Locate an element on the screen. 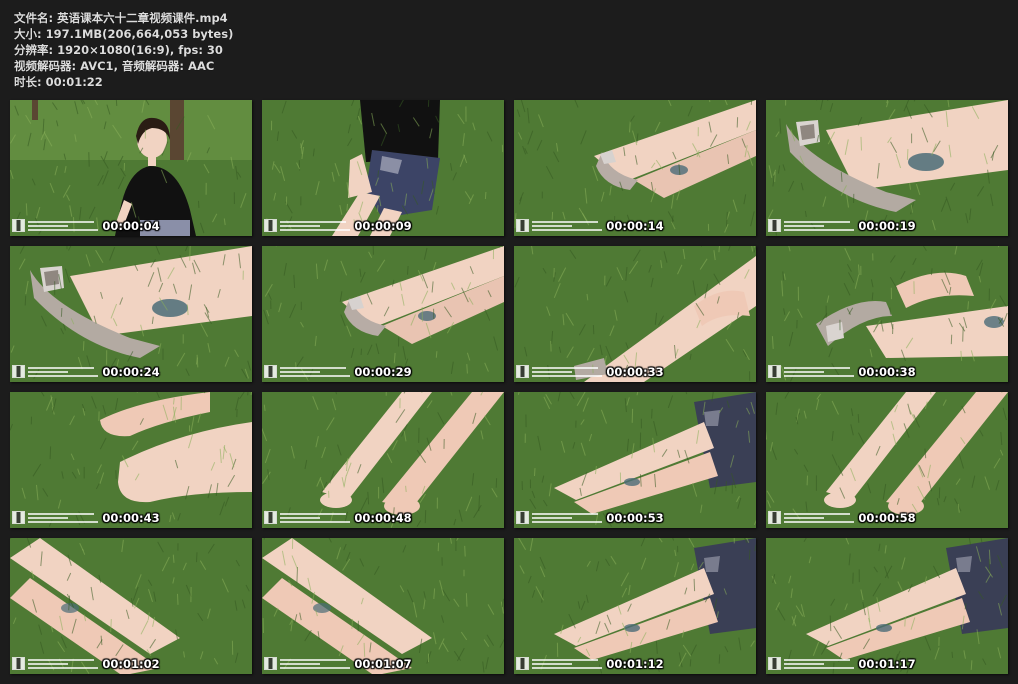  file-name-text: 文件名: 英语课本六十二章视频课件.mp4 is located at coordinates (121, 18).